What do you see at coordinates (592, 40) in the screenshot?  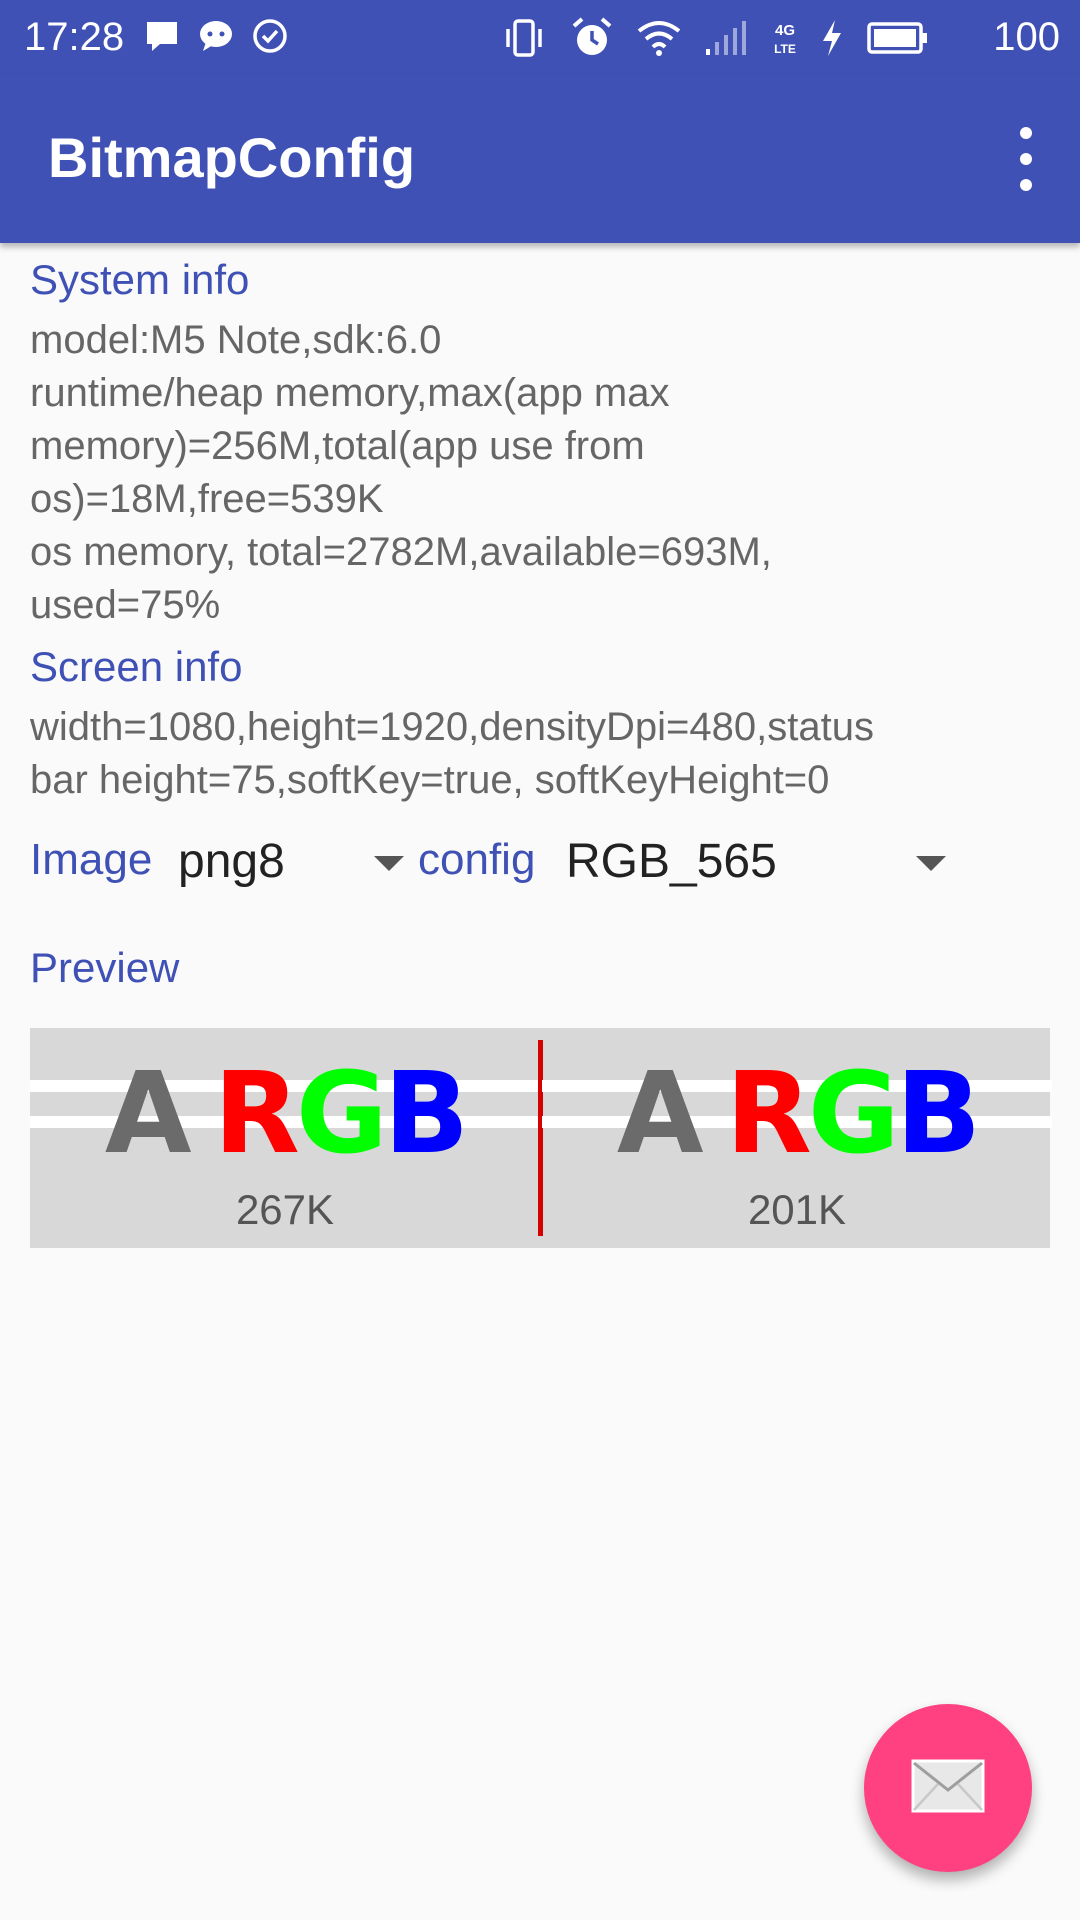 I see `alarm-icon` at bounding box center [592, 40].